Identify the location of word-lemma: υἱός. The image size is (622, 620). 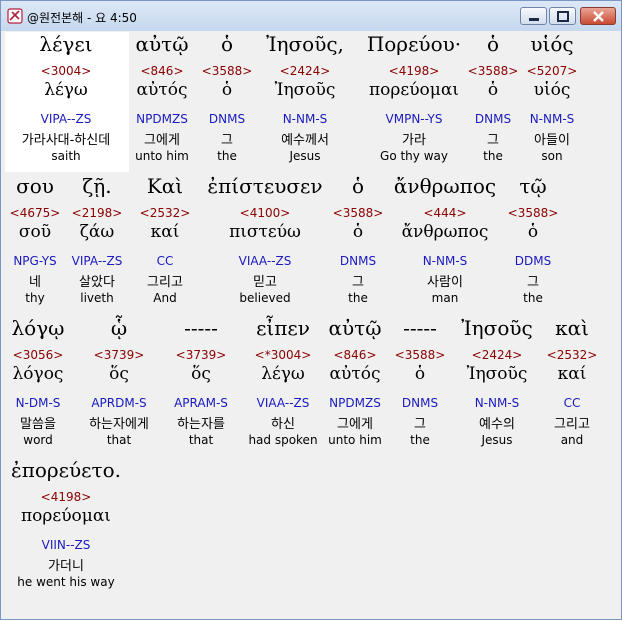
(552, 90).